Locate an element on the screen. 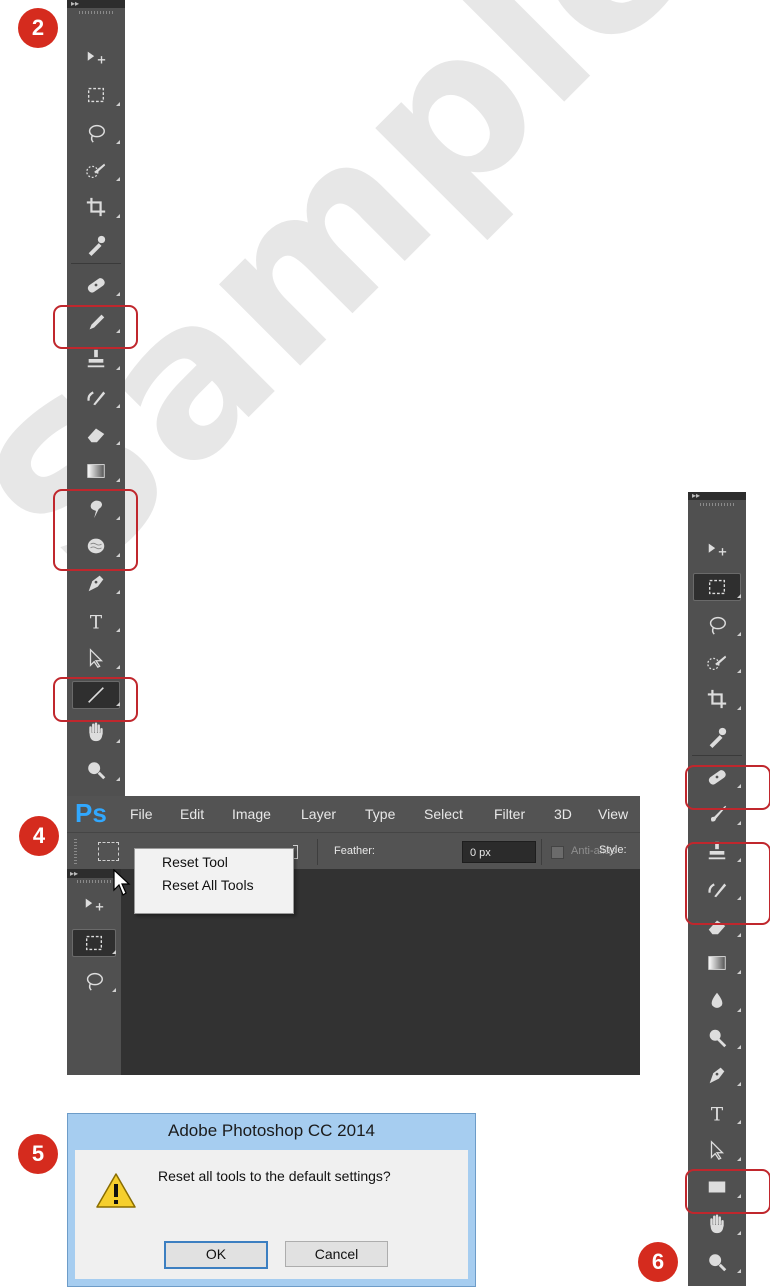 Image resolution: width=770 pixels, height=1287 pixels. history-brush-tool is located at coordinates (96, 397).